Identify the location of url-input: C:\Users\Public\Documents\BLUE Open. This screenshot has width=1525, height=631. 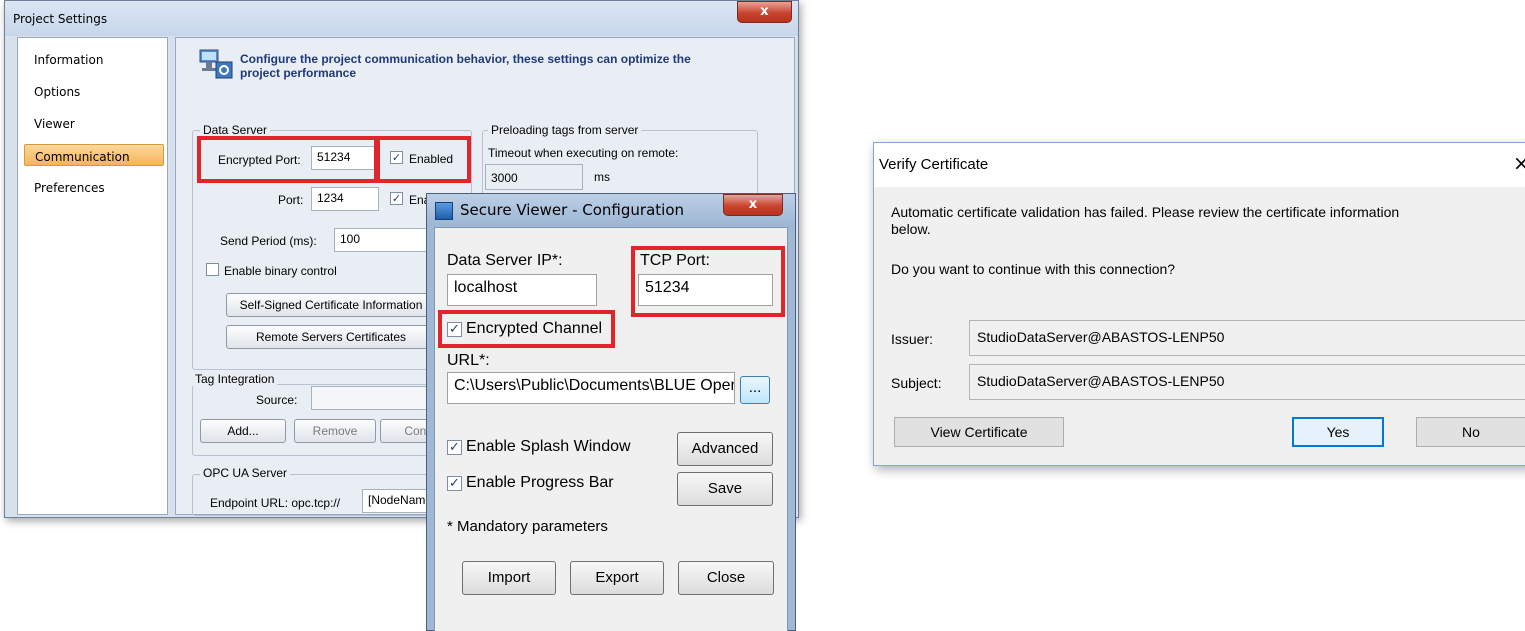
(591, 388).